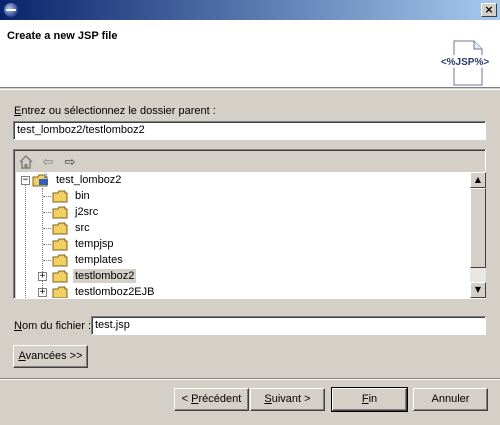 The image size is (500, 425). Describe the element at coordinates (243, 291) in the screenshot. I see `tree-row-testlomboz2ejb: + testlomboz2EJB` at that location.